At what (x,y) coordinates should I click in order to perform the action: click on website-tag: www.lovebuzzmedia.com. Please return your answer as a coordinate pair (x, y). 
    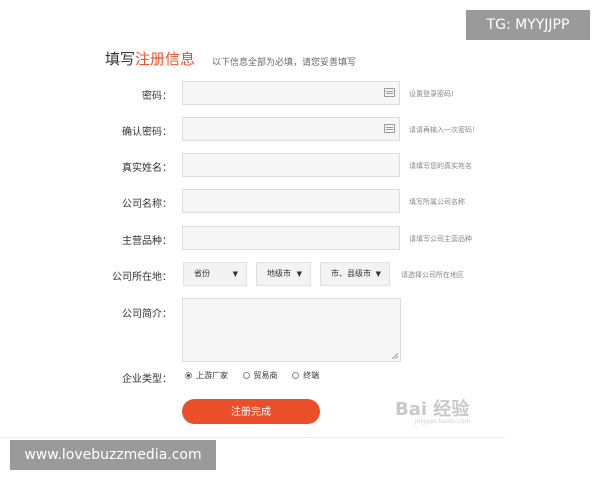
    Looking at the image, I should click on (113, 455).